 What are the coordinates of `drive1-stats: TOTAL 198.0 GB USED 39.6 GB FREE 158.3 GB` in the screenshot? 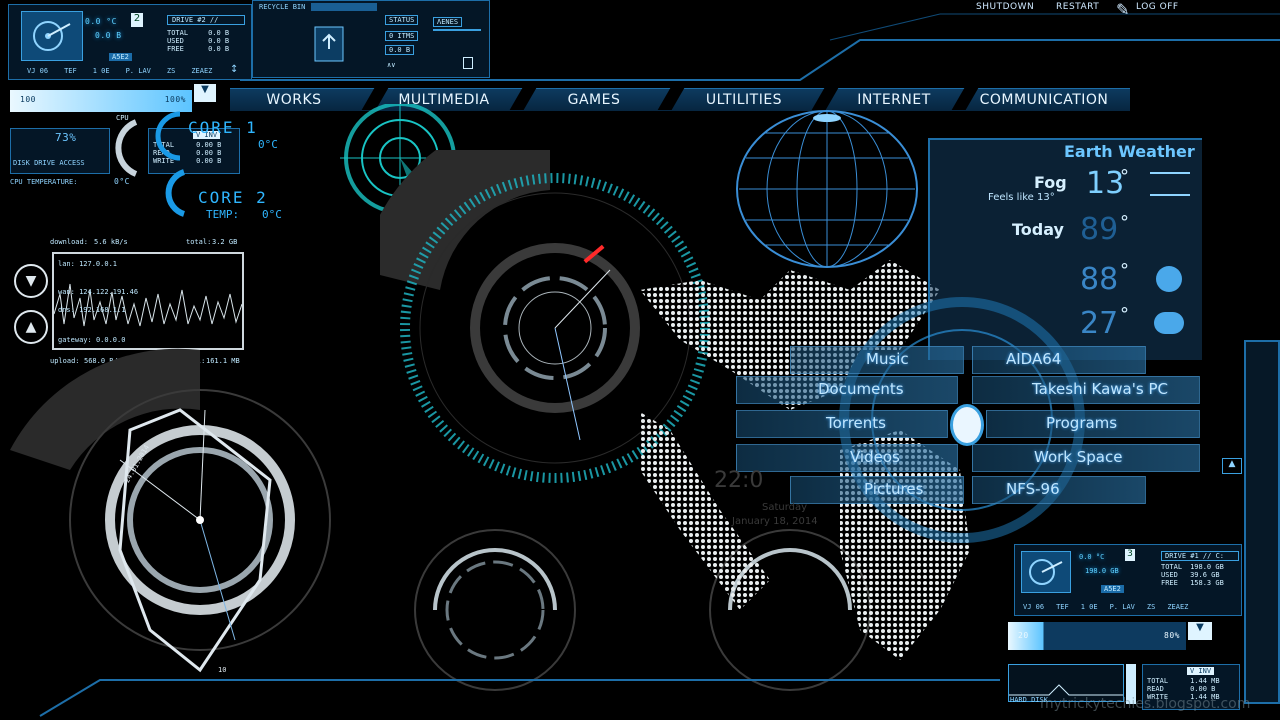 It's located at (1192, 575).